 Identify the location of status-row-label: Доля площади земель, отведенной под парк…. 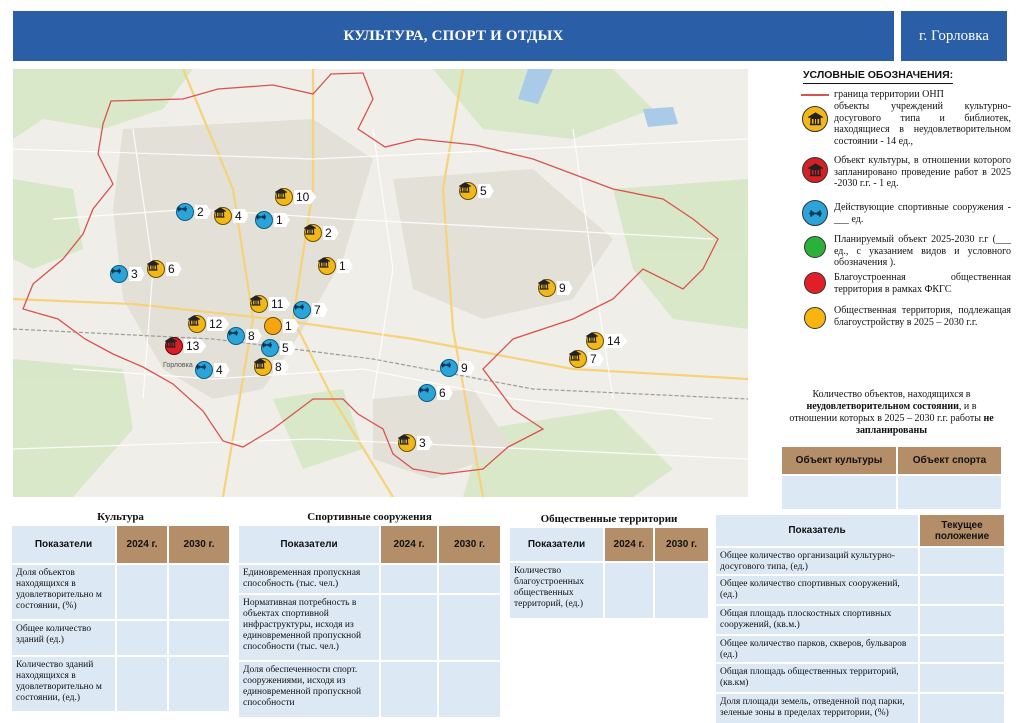
(817, 708).